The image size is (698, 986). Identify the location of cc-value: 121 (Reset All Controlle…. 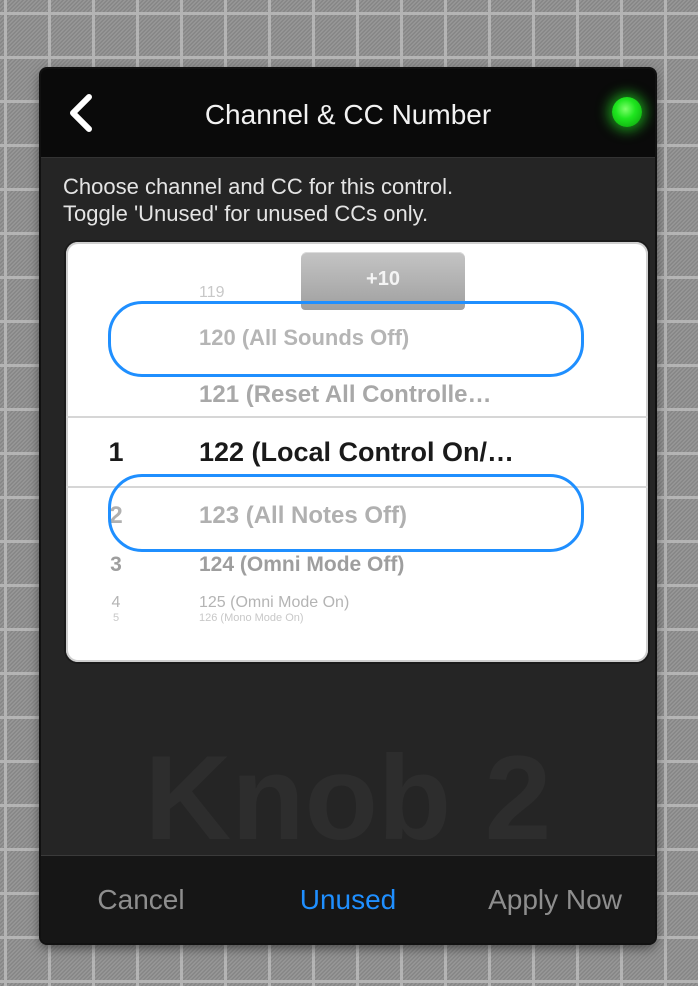
(345, 394).